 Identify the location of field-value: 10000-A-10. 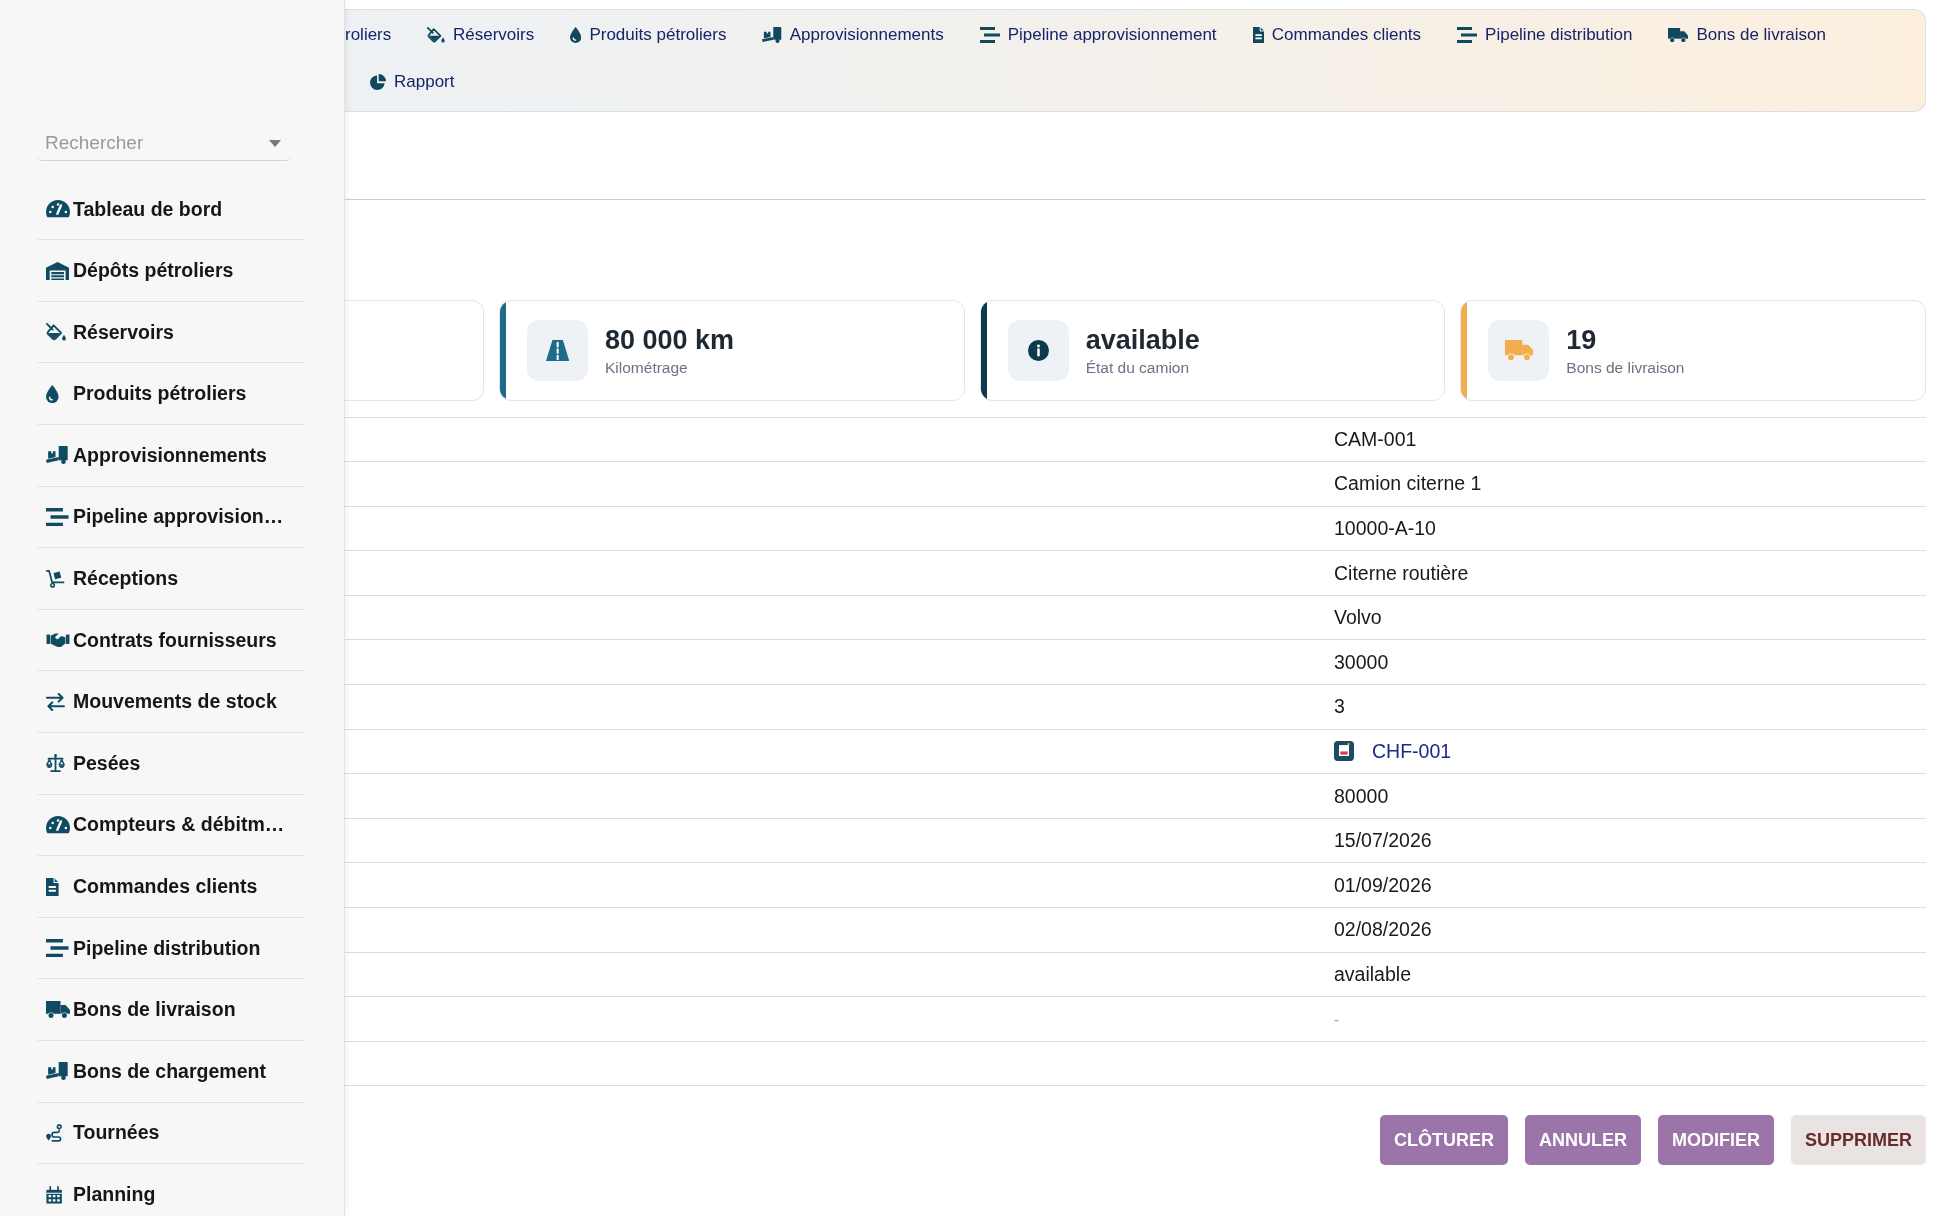
(1385, 528).